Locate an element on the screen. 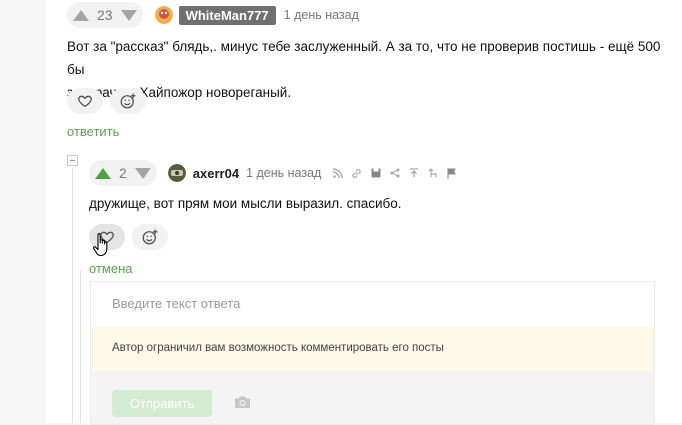 The image size is (682, 425). comment1-vote: 23 is located at coordinates (105, 15).